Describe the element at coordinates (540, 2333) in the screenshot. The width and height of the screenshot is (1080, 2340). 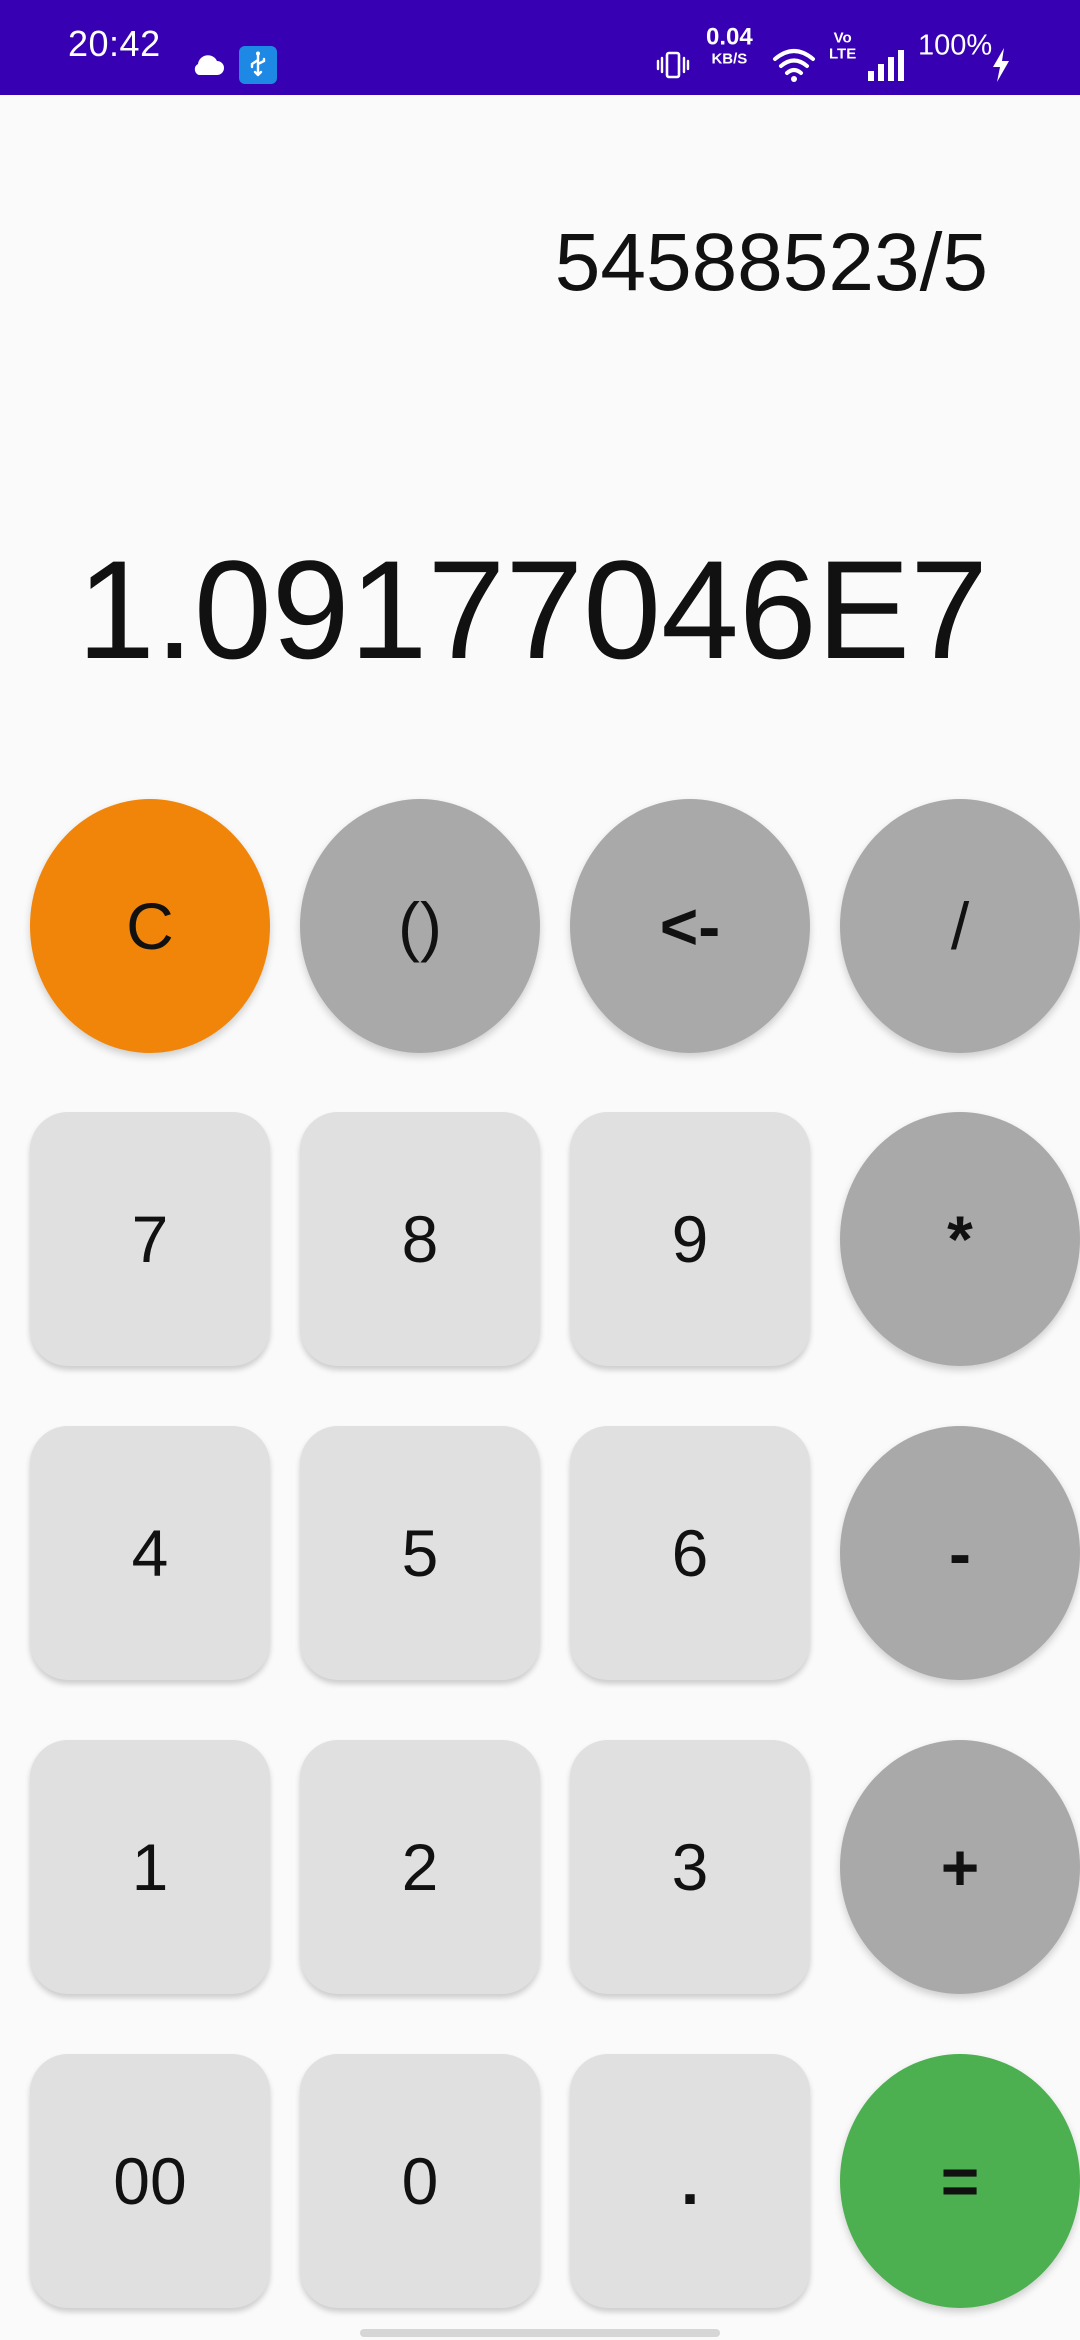
I see `gesture-nav-handle` at that location.